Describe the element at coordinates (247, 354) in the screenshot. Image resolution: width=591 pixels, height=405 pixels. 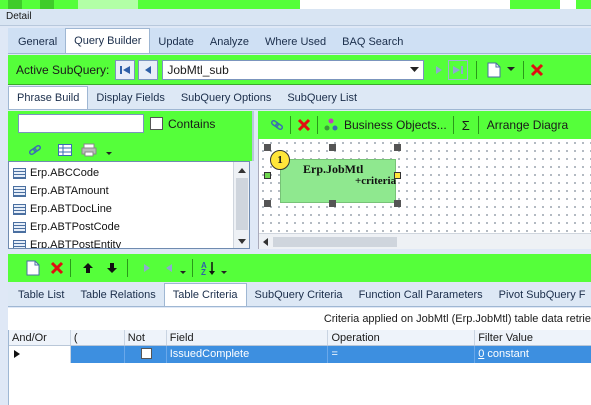
I see `cell-field: IssuedComplete` at that location.